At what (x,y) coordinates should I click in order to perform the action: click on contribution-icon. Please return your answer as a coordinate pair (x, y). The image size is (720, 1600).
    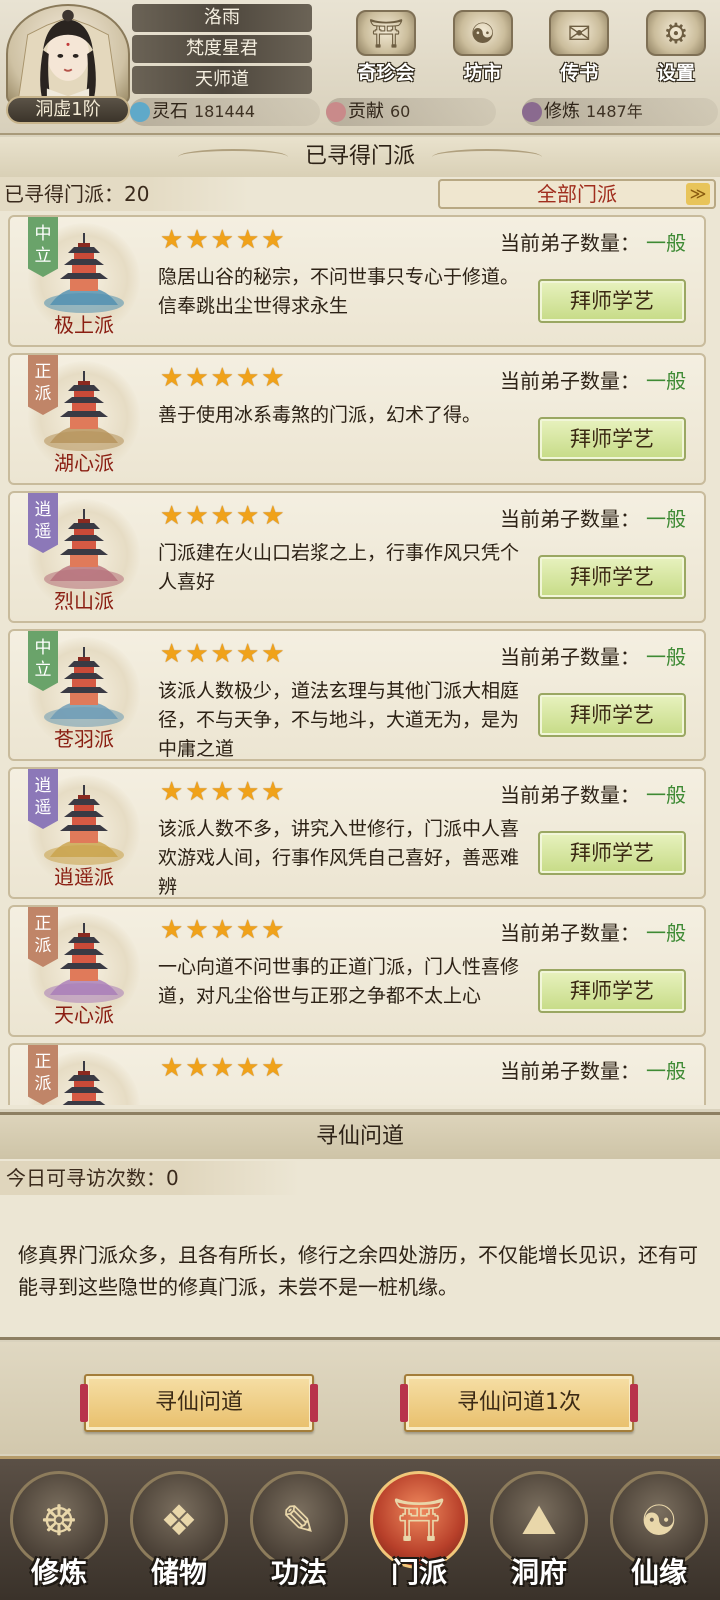
    Looking at the image, I should click on (336, 112).